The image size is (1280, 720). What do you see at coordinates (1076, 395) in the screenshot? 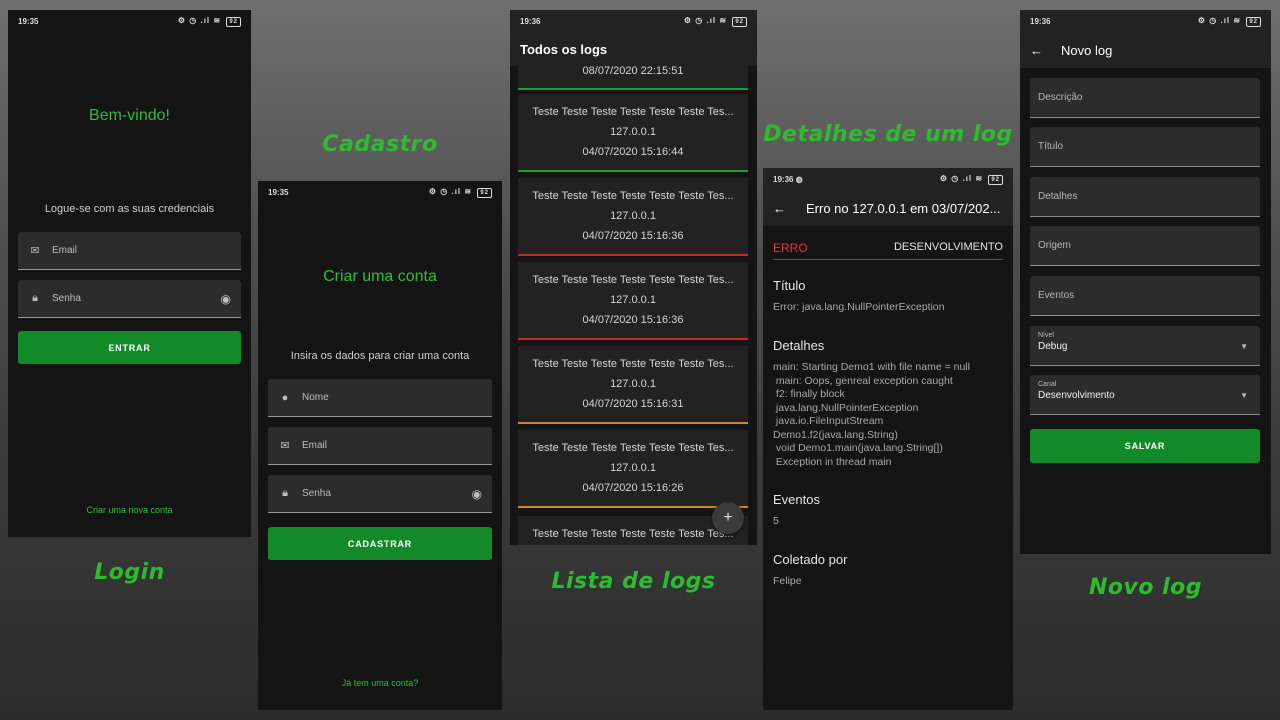
I see `canal-value: Desenvolvimento` at bounding box center [1076, 395].